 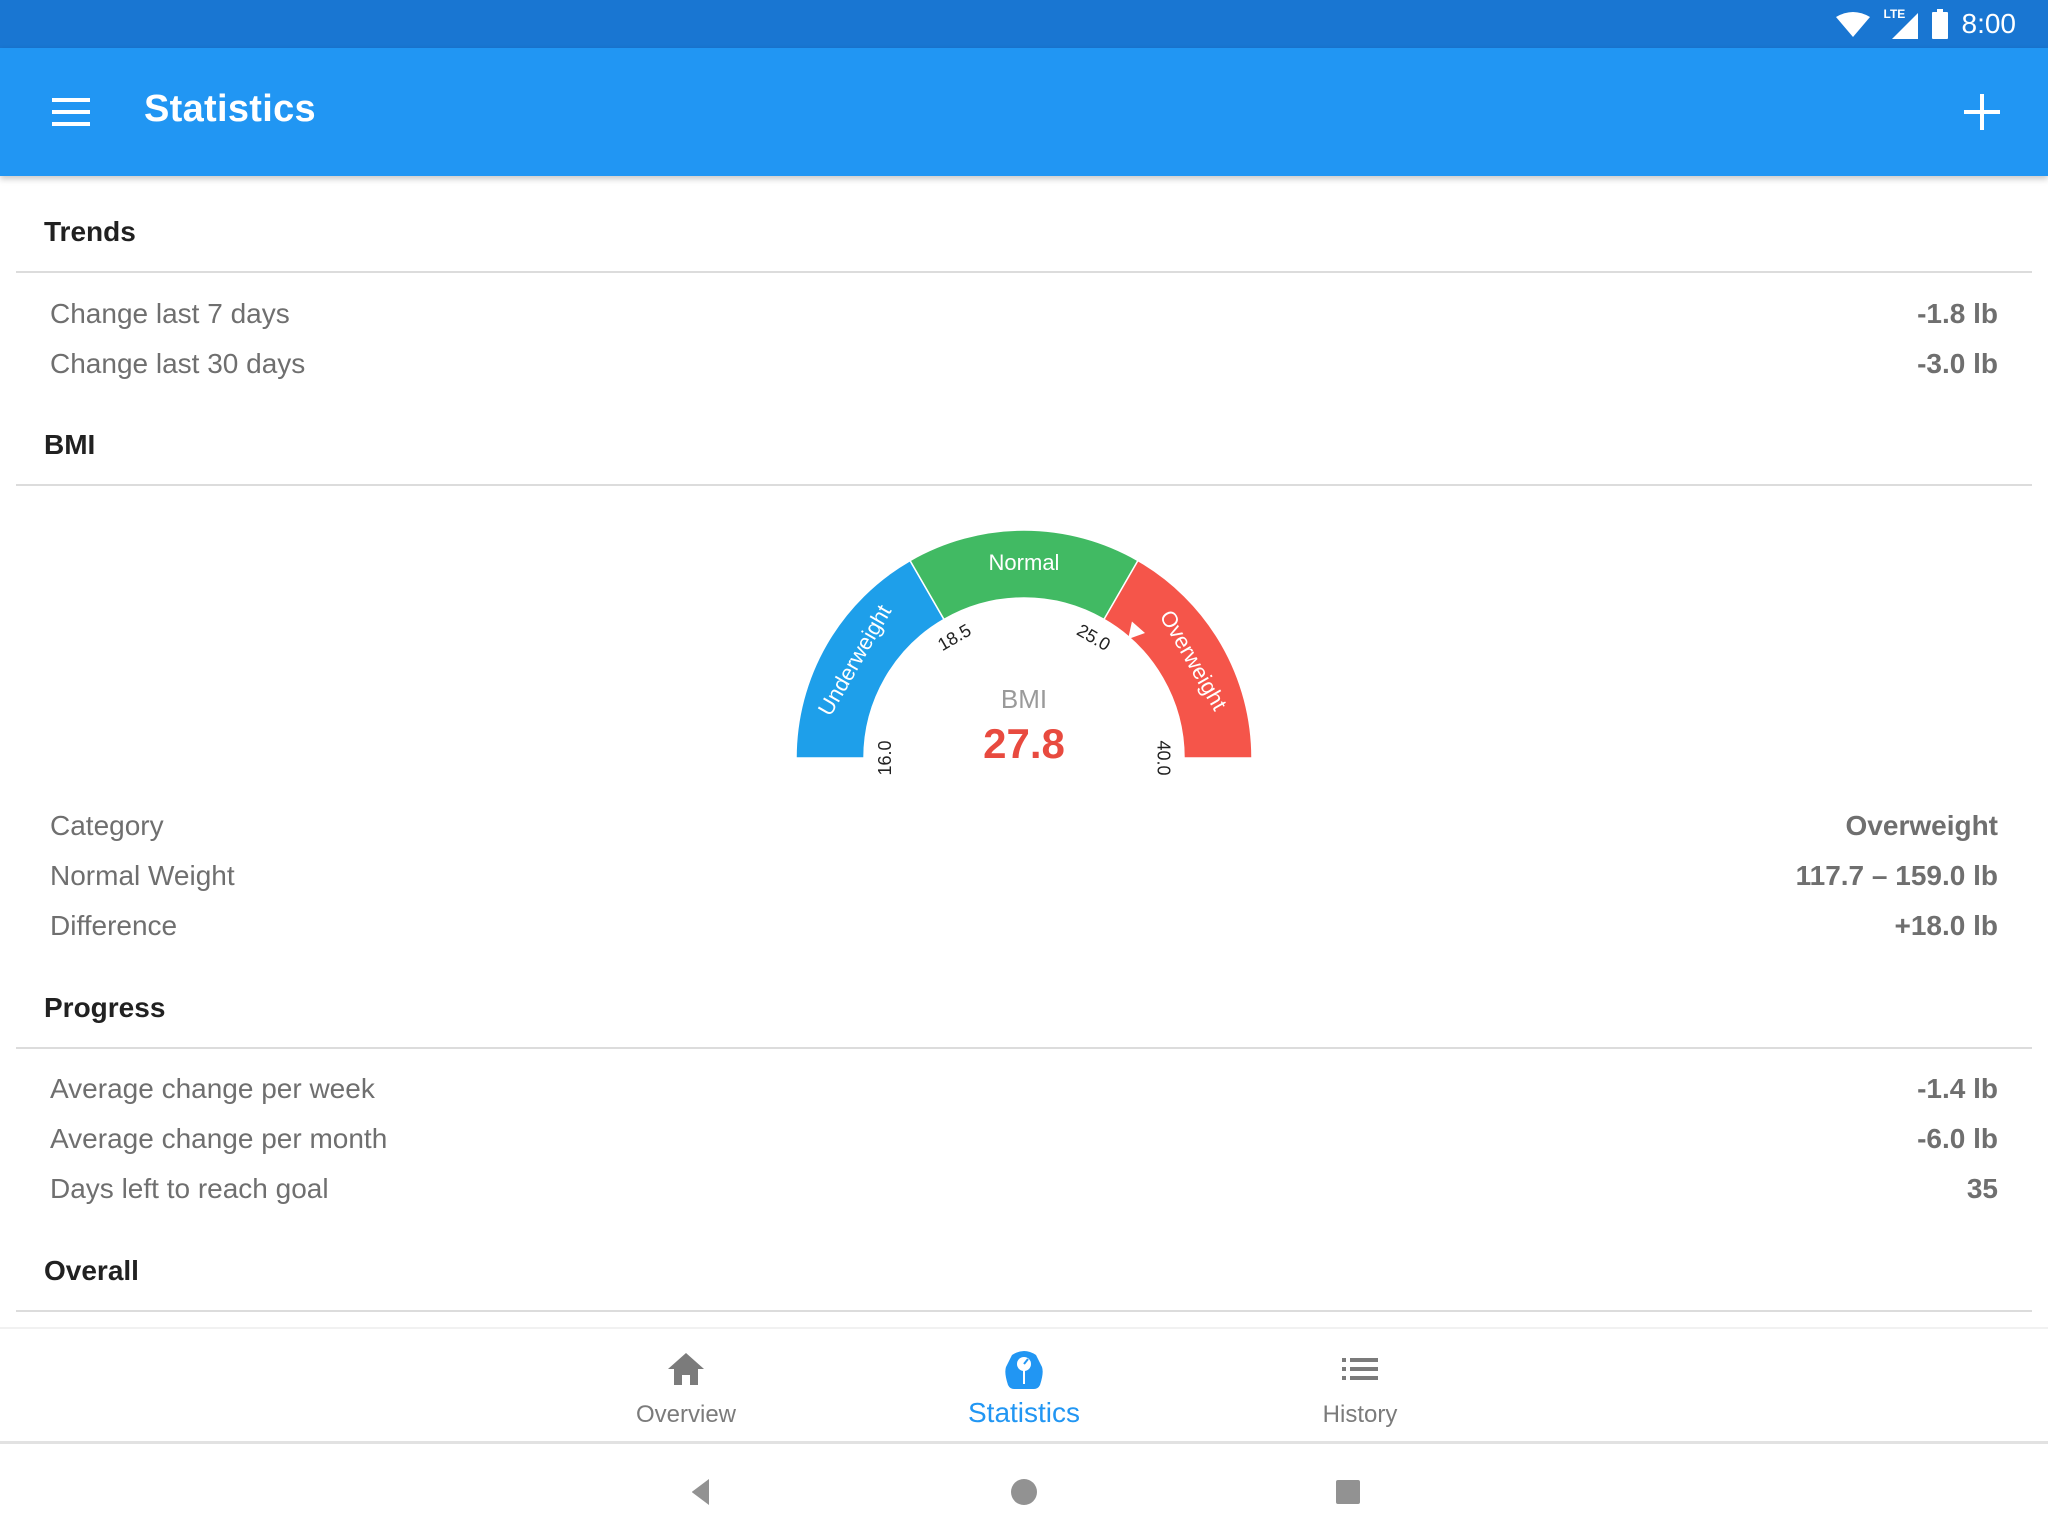 What do you see at coordinates (1024, 24) in the screenshot?
I see `status-bar: LTE 8:00` at bounding box center [1024, 24].